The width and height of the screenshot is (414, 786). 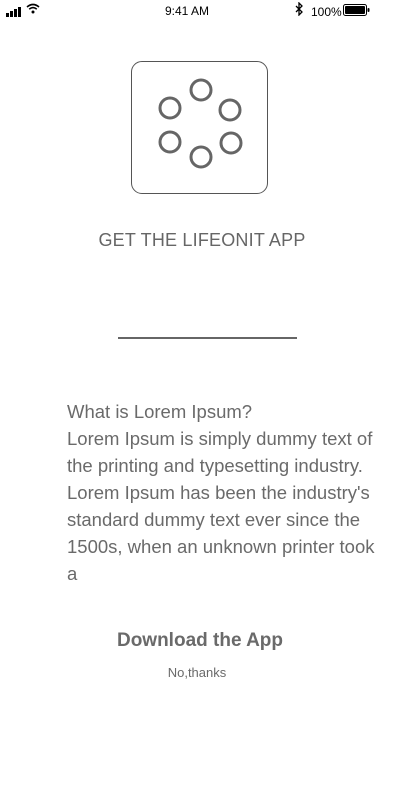 What do you see at coordinates (197, 672) in the screenshot?
I see `no-thanks-link: No,thanks` at bounding box center [197, 672].